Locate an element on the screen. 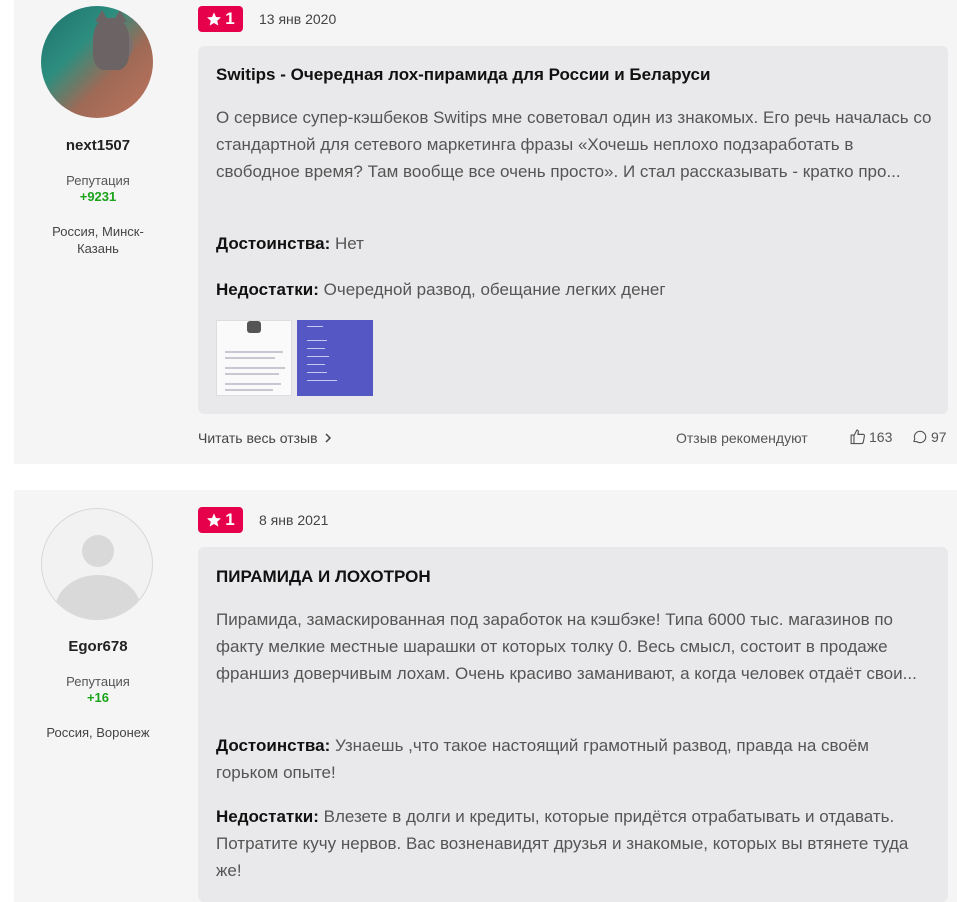 The height and width of the screenshot is (902, 957). avatar-placeholder-head is located at coordinates (98, 551).